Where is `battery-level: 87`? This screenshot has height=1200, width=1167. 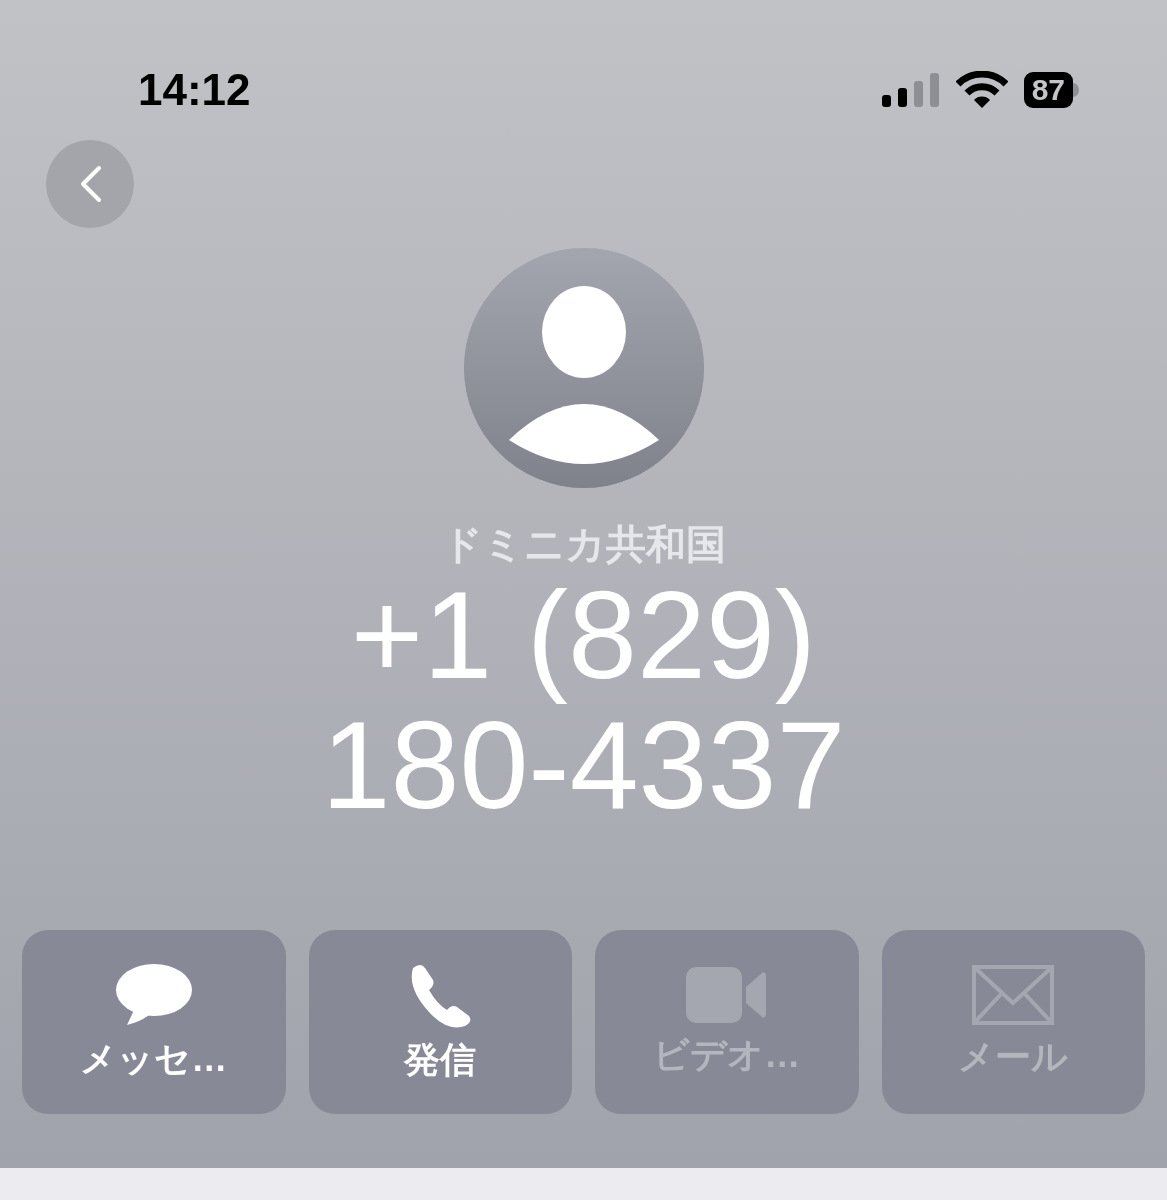
battery-level: 87 is located at coordinates (1048, 90).